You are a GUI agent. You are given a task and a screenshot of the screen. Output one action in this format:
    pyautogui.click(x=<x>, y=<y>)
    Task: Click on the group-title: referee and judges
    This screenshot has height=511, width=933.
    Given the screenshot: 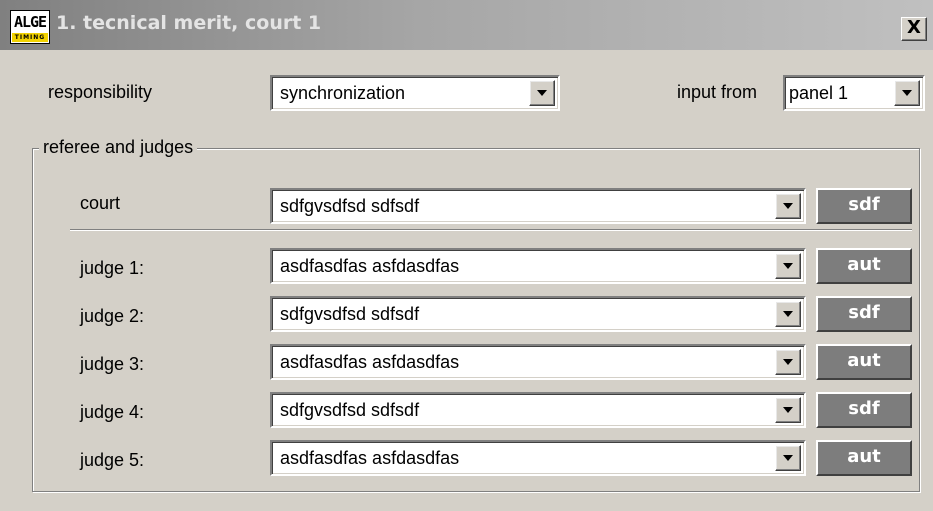 What is the action you would take?
    pyautogui.click(x=118, y=147)
    